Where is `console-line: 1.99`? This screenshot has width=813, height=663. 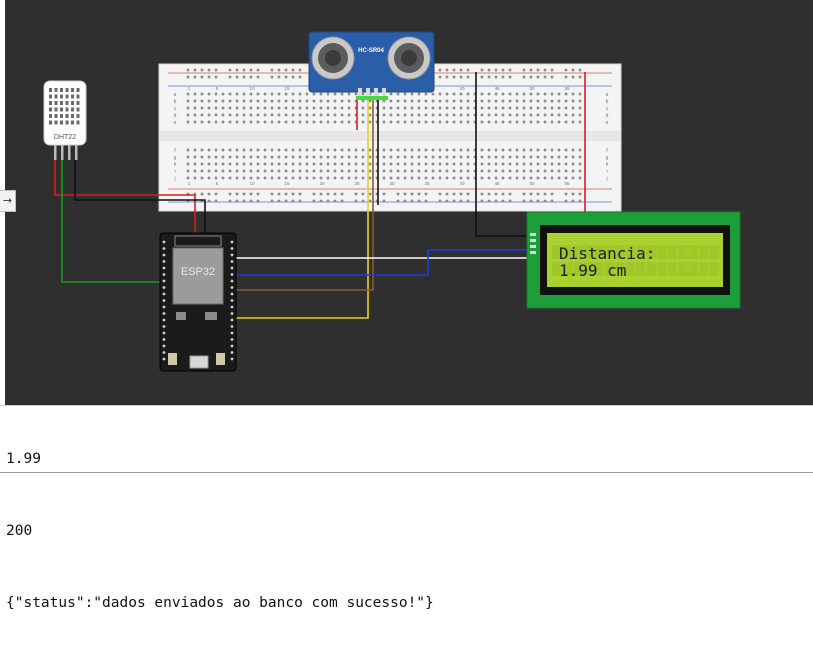
console-line: 1.99 is located at coordinates (23, 459).